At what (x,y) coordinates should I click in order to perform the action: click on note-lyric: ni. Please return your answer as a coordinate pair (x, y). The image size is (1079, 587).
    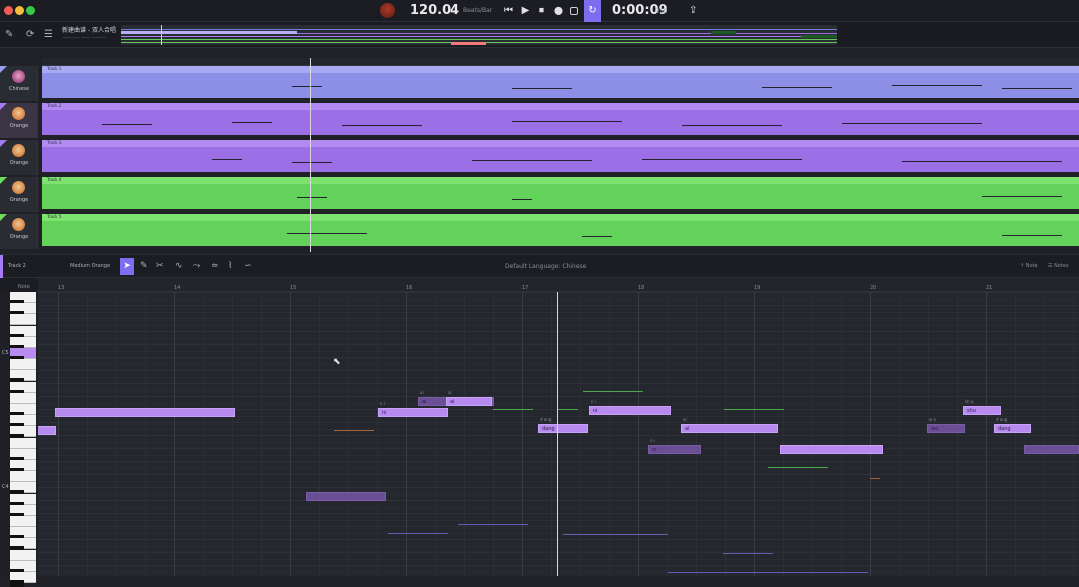
    Looking at the image, I should click on (595, 411).